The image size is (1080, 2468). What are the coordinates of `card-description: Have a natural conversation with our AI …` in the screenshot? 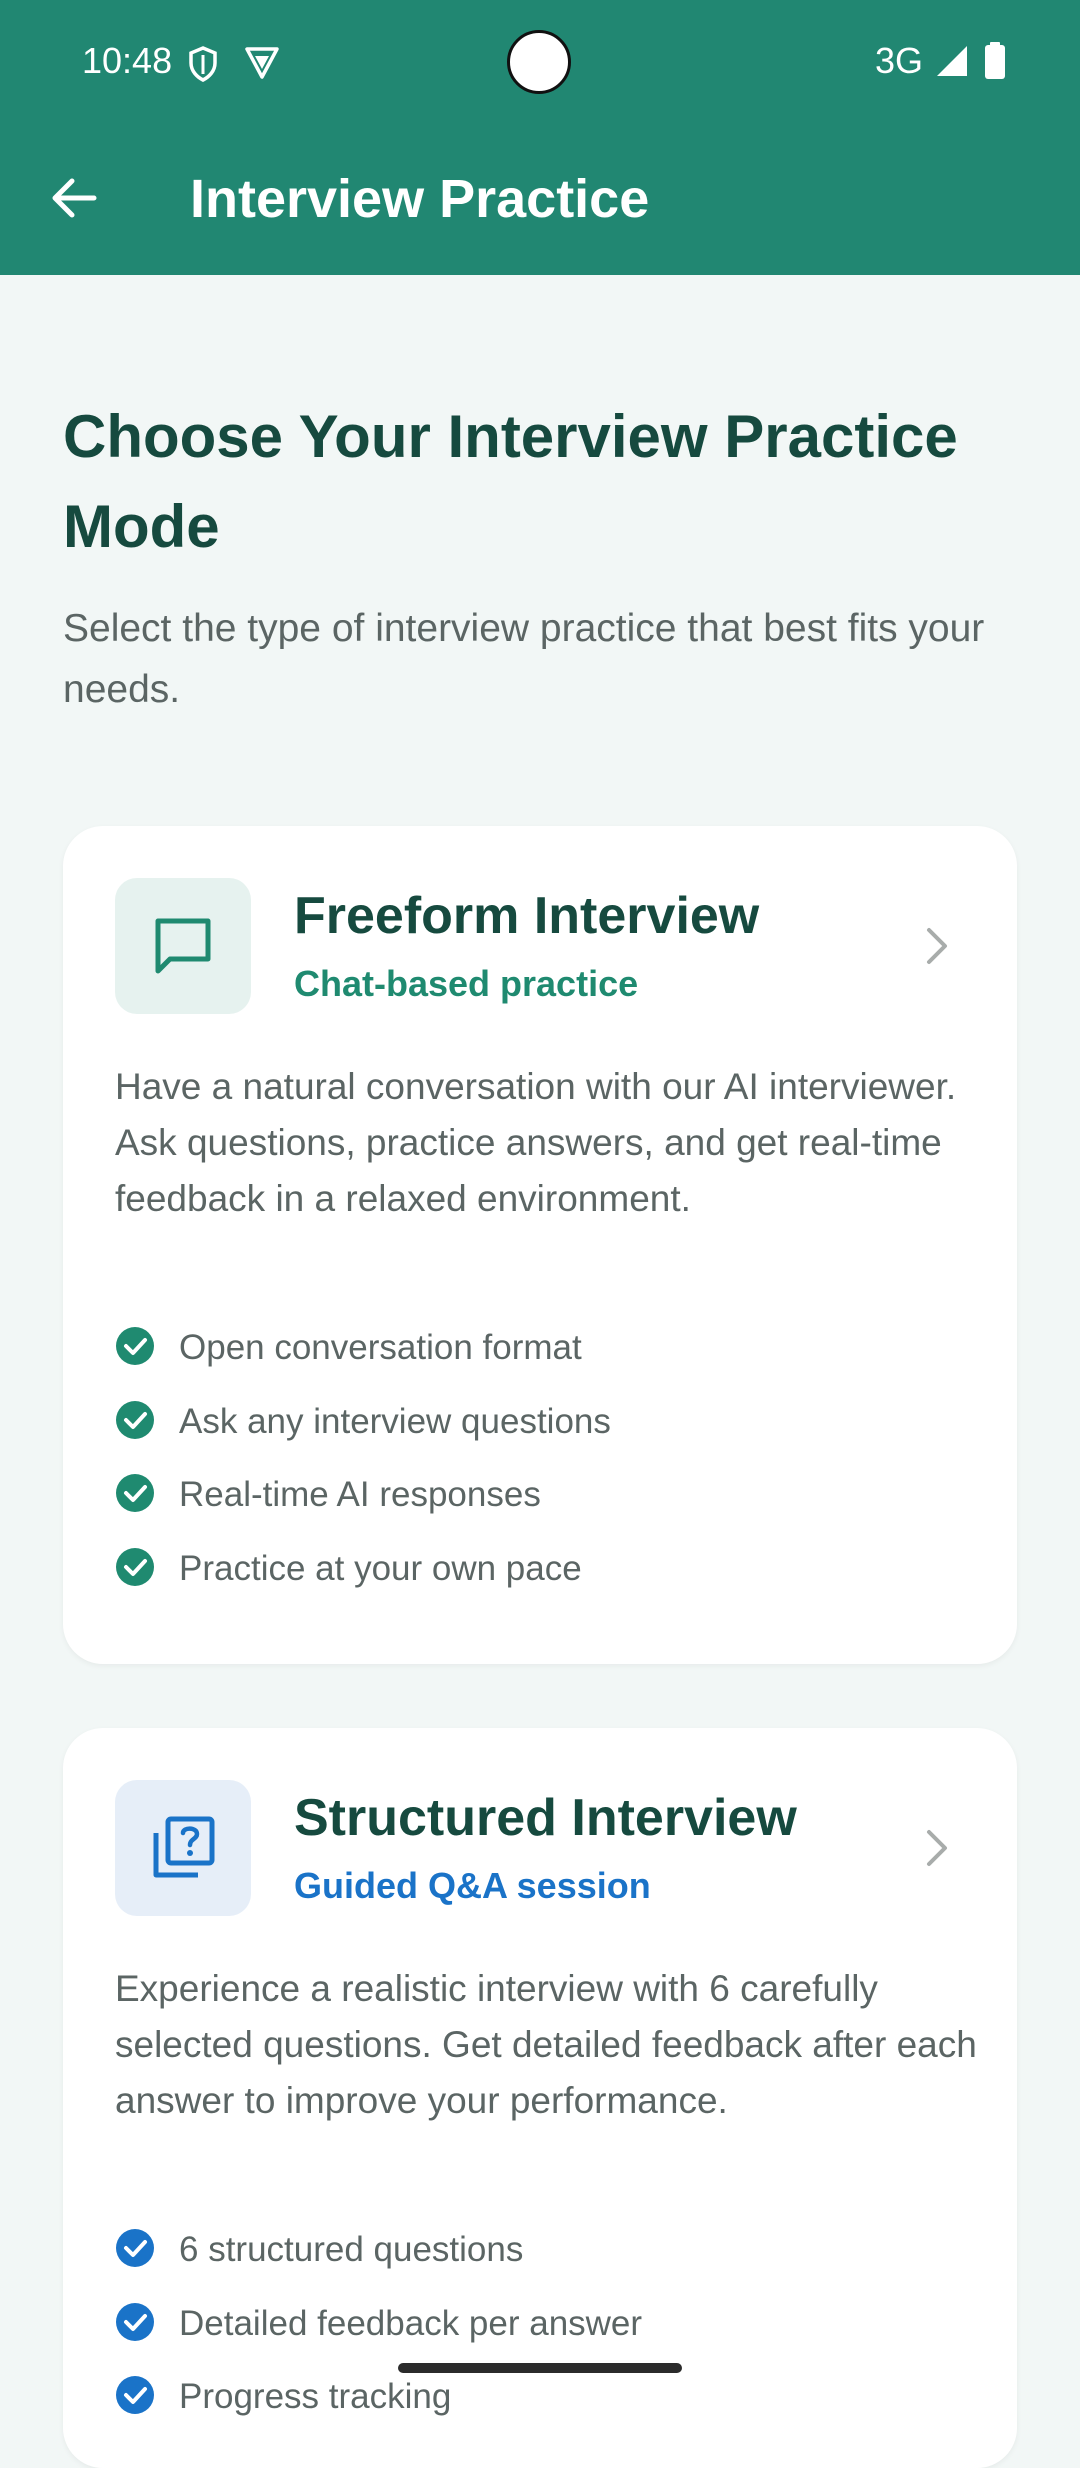 It's located at (536, 1142).